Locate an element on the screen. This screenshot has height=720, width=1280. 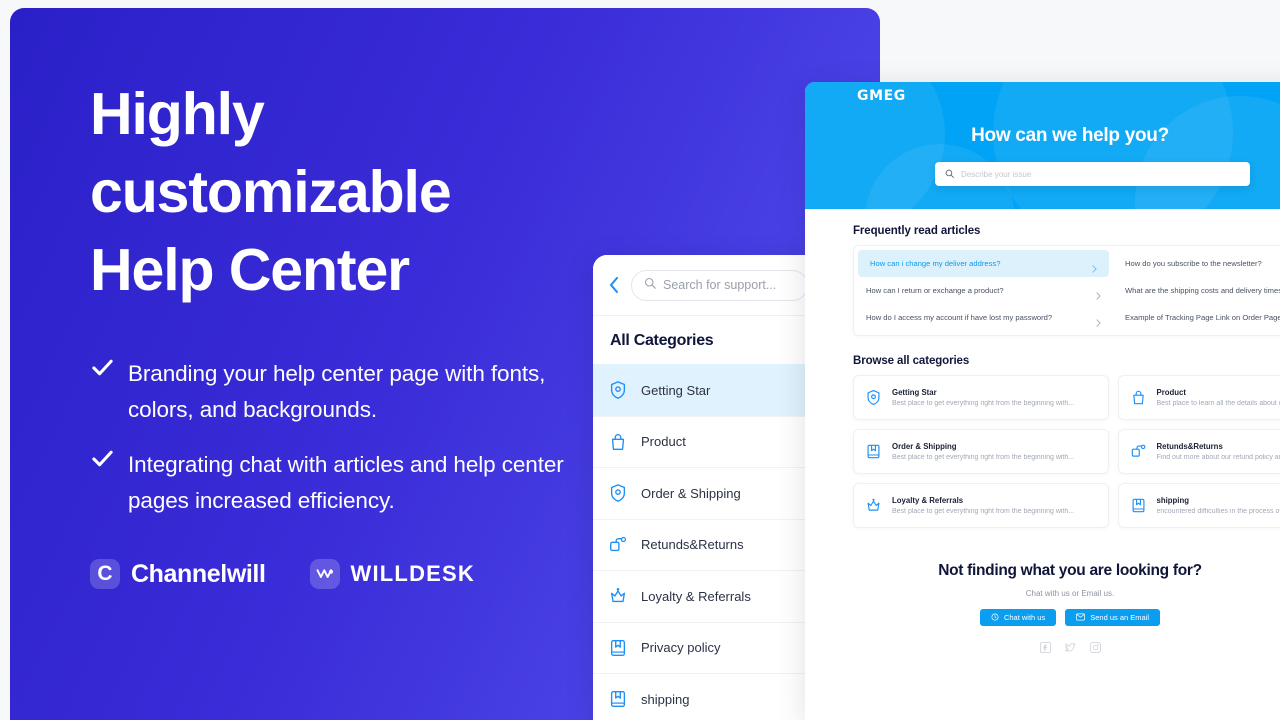
chat-bubble-icon is located at coordinates (995, 618).